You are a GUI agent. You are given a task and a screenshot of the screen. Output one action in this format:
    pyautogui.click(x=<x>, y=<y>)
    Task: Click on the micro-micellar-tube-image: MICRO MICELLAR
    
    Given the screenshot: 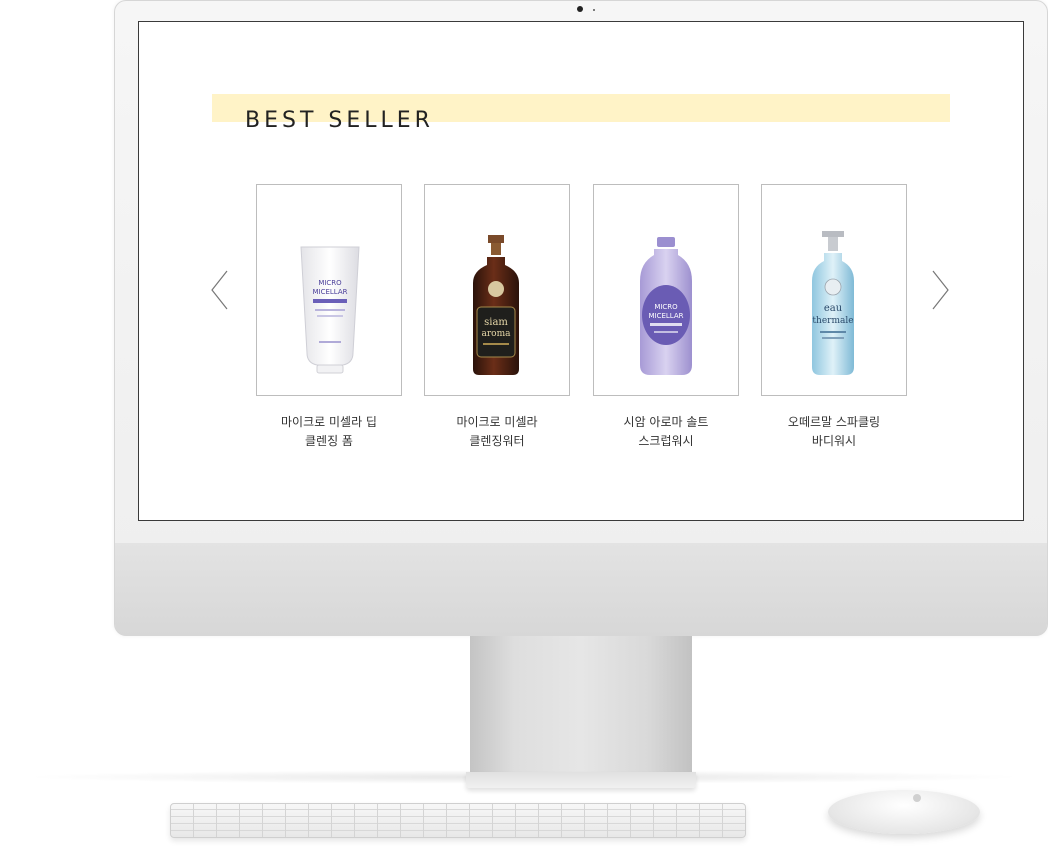 What is the action you would take?
    pyautogui.click(x=330, y=310)
    